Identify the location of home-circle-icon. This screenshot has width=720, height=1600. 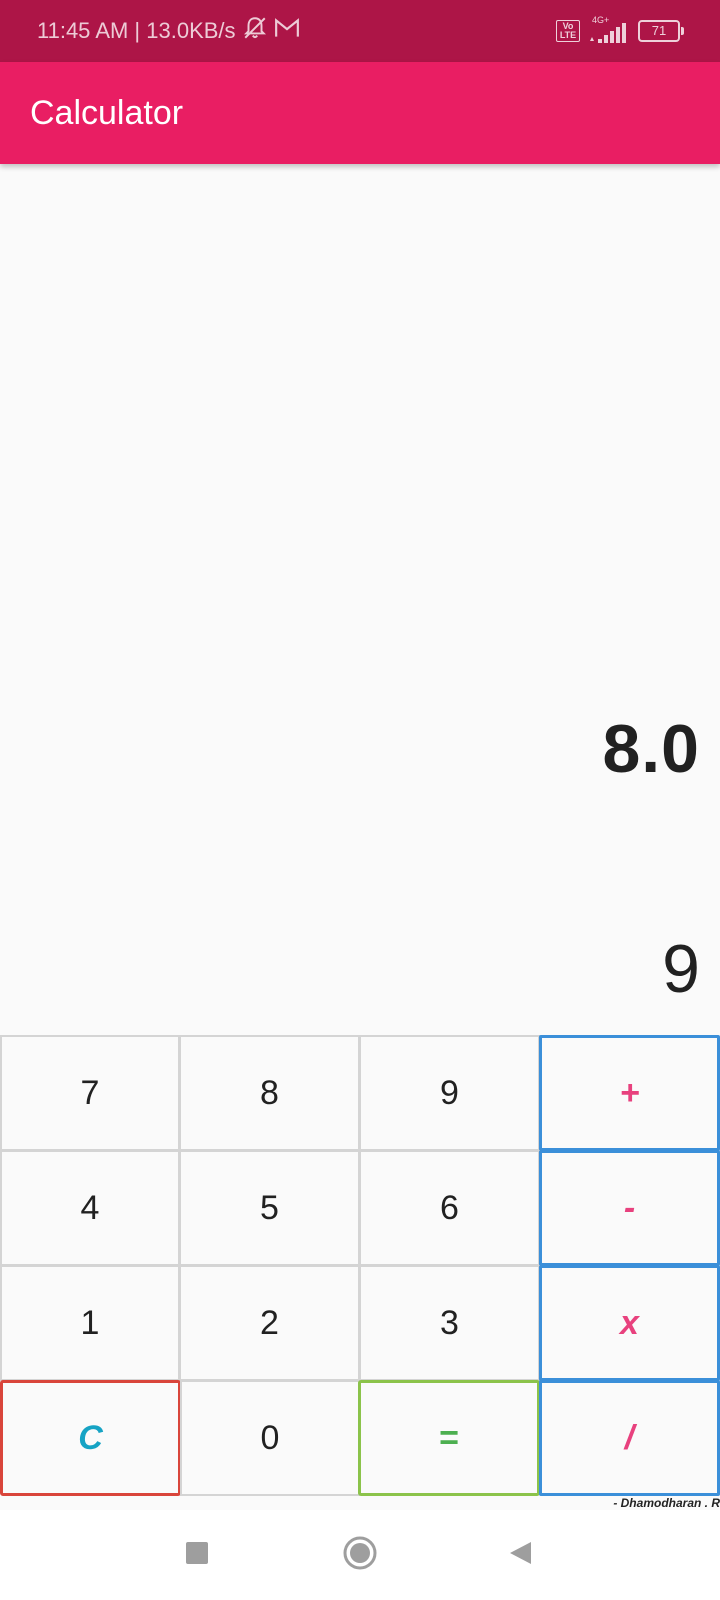
(360, 1555).